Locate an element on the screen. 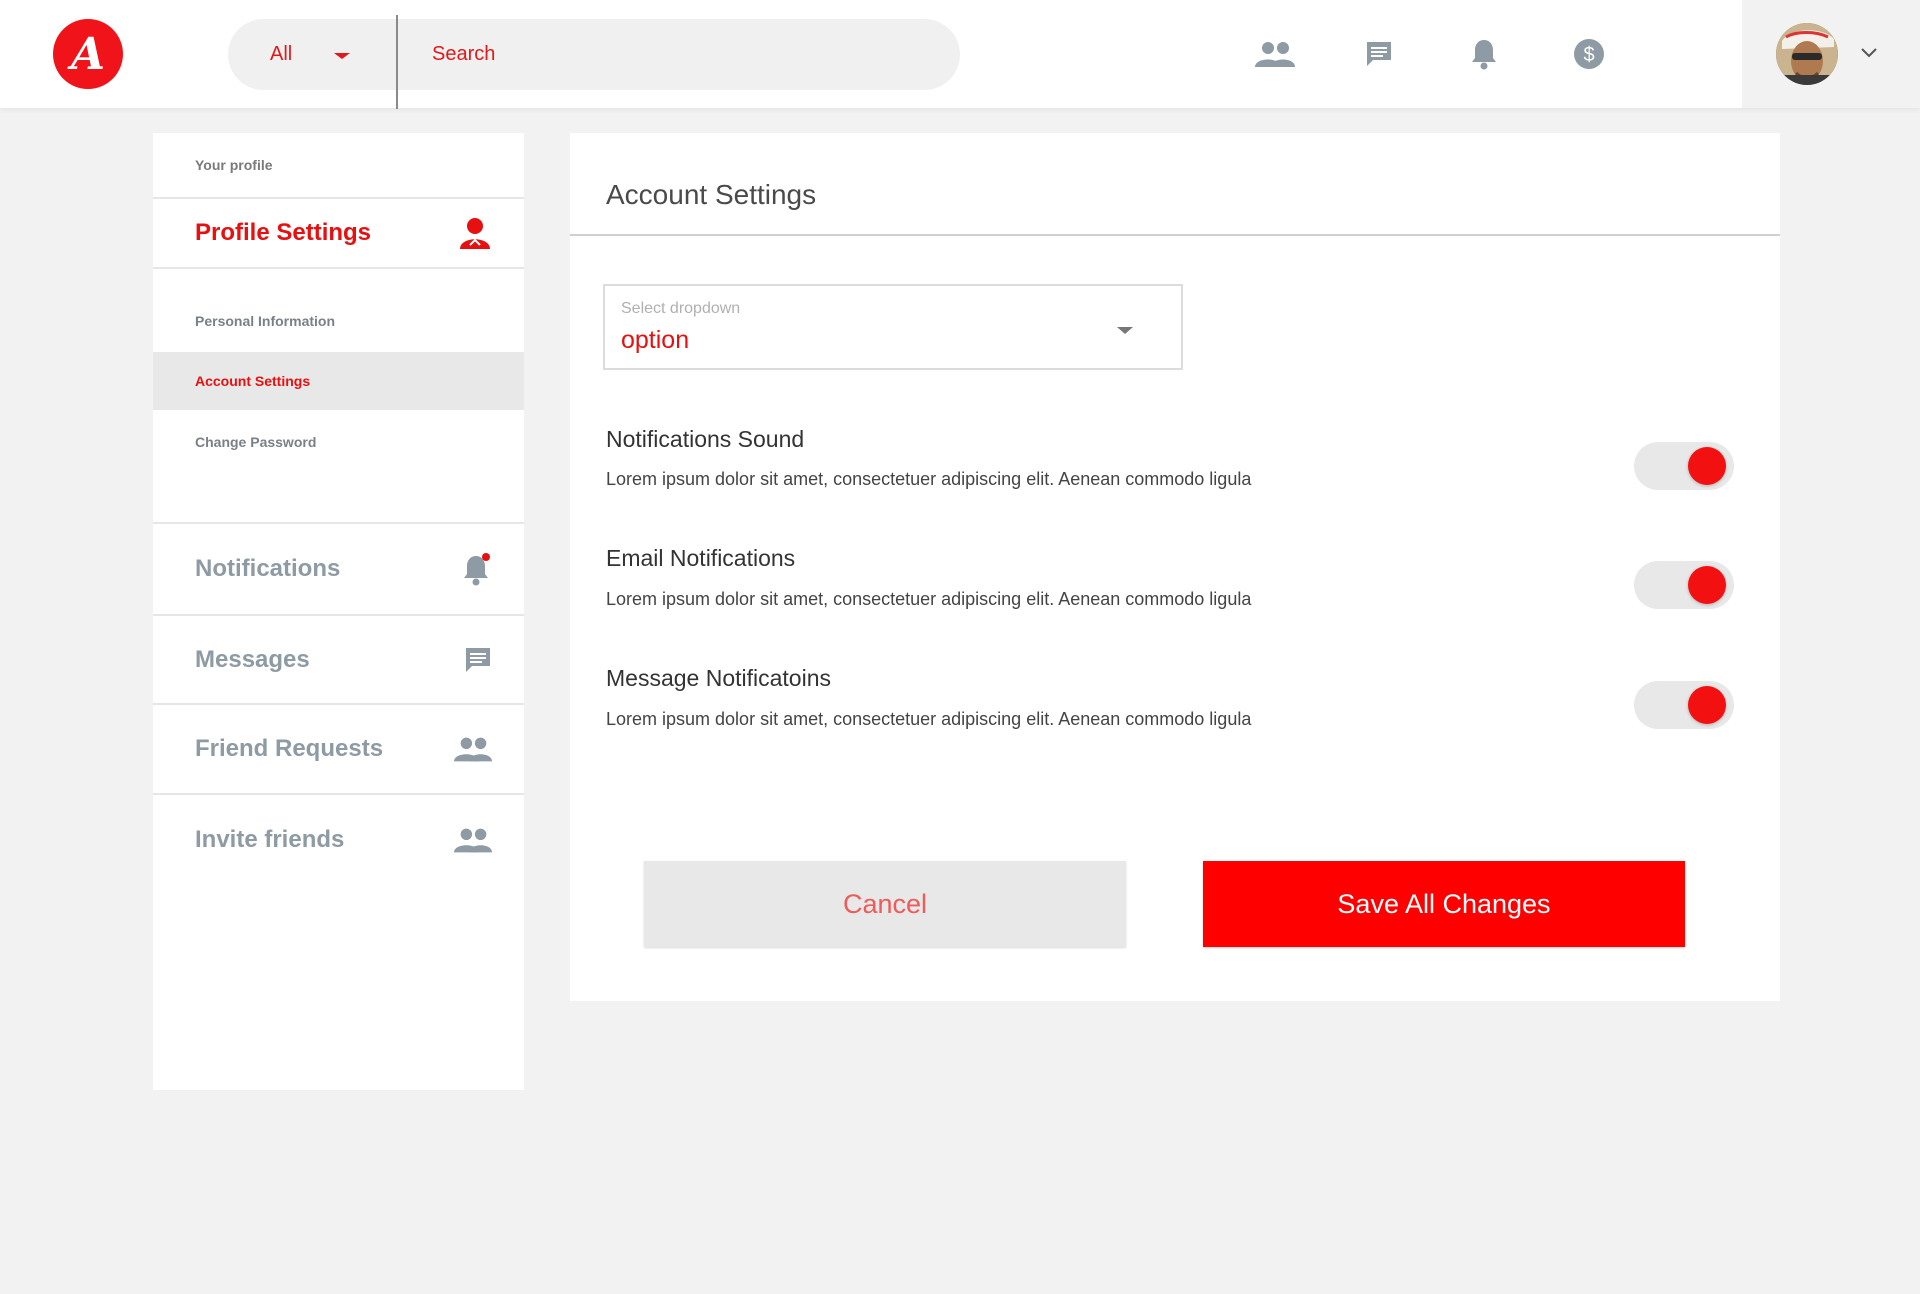  email-notifications-toggle is located at coordinates (1684, 585).